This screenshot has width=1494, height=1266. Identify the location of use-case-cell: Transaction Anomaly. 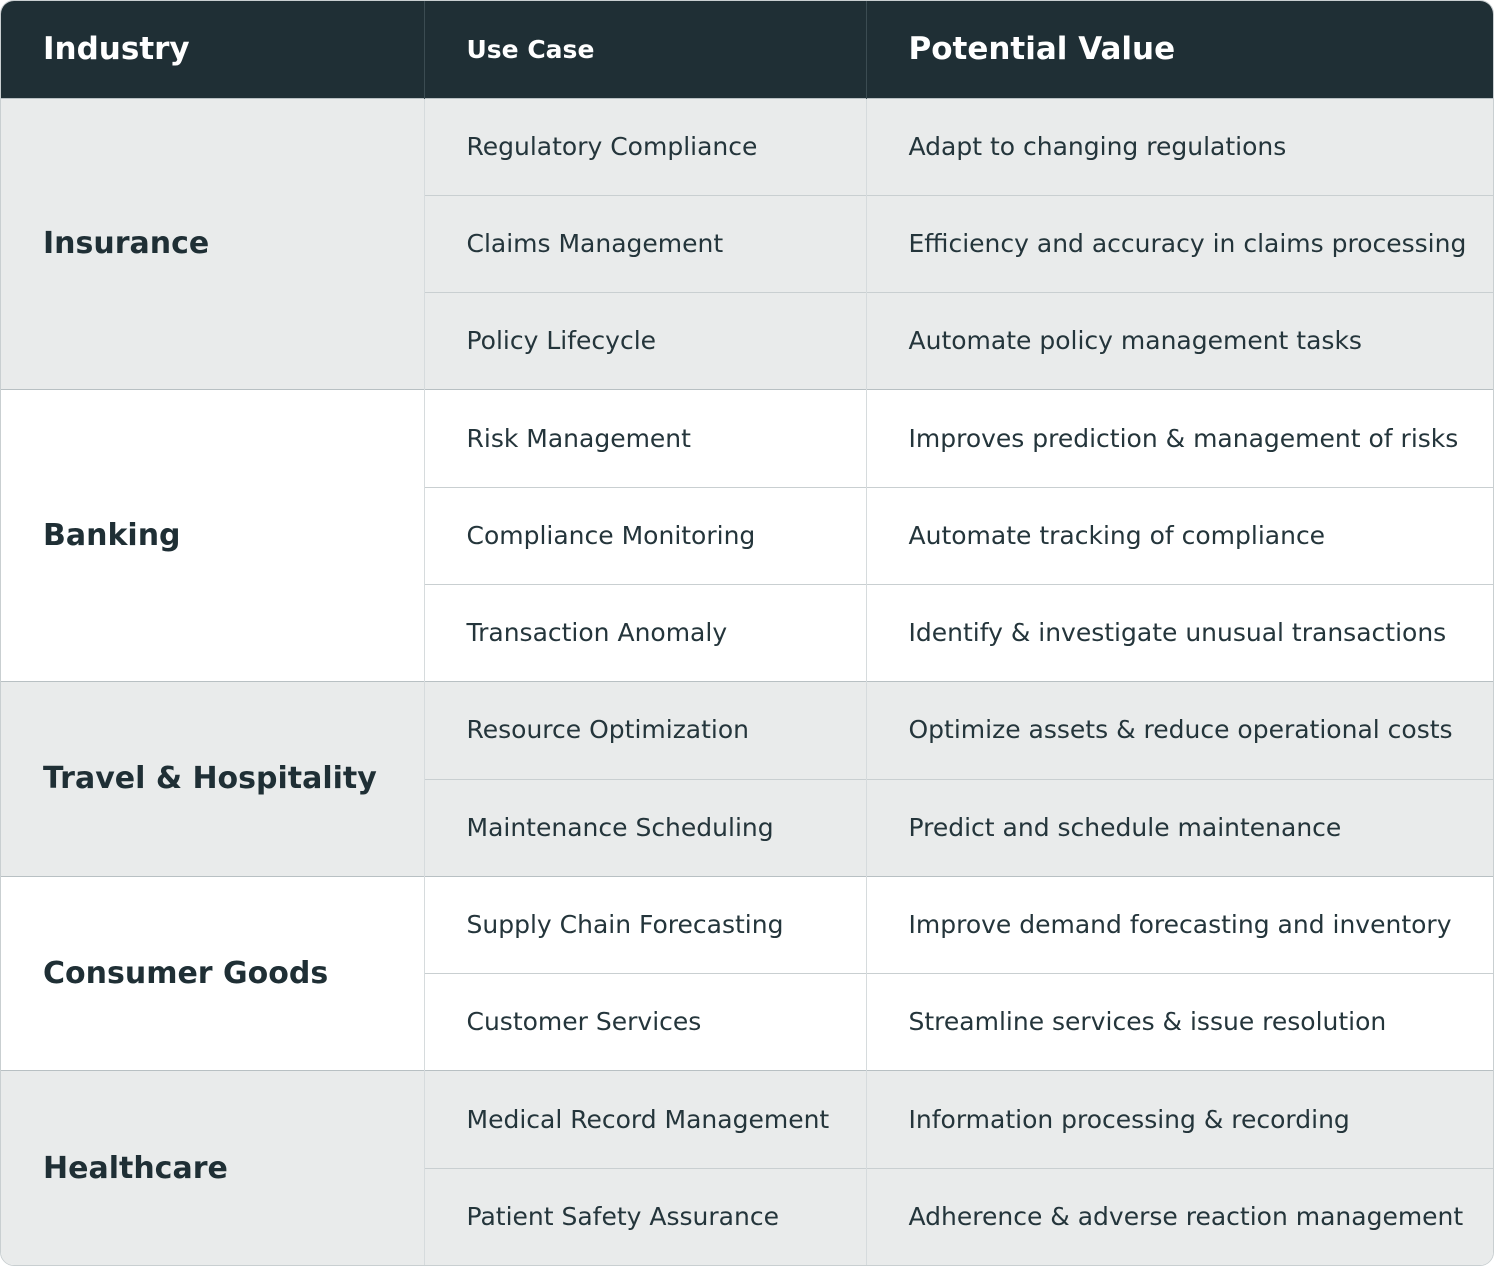
(644, 632).